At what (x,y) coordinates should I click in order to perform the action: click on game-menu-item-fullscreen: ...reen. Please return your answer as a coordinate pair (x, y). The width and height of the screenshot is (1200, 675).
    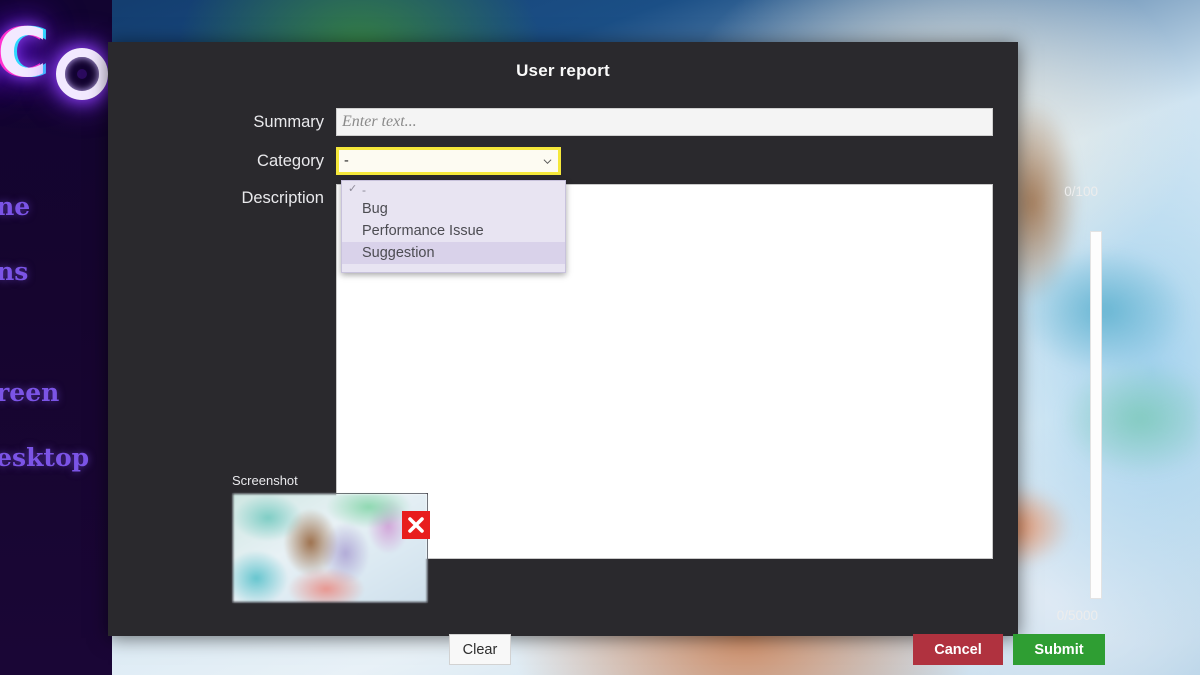
    Looking at the image, I should click on (29, 392).